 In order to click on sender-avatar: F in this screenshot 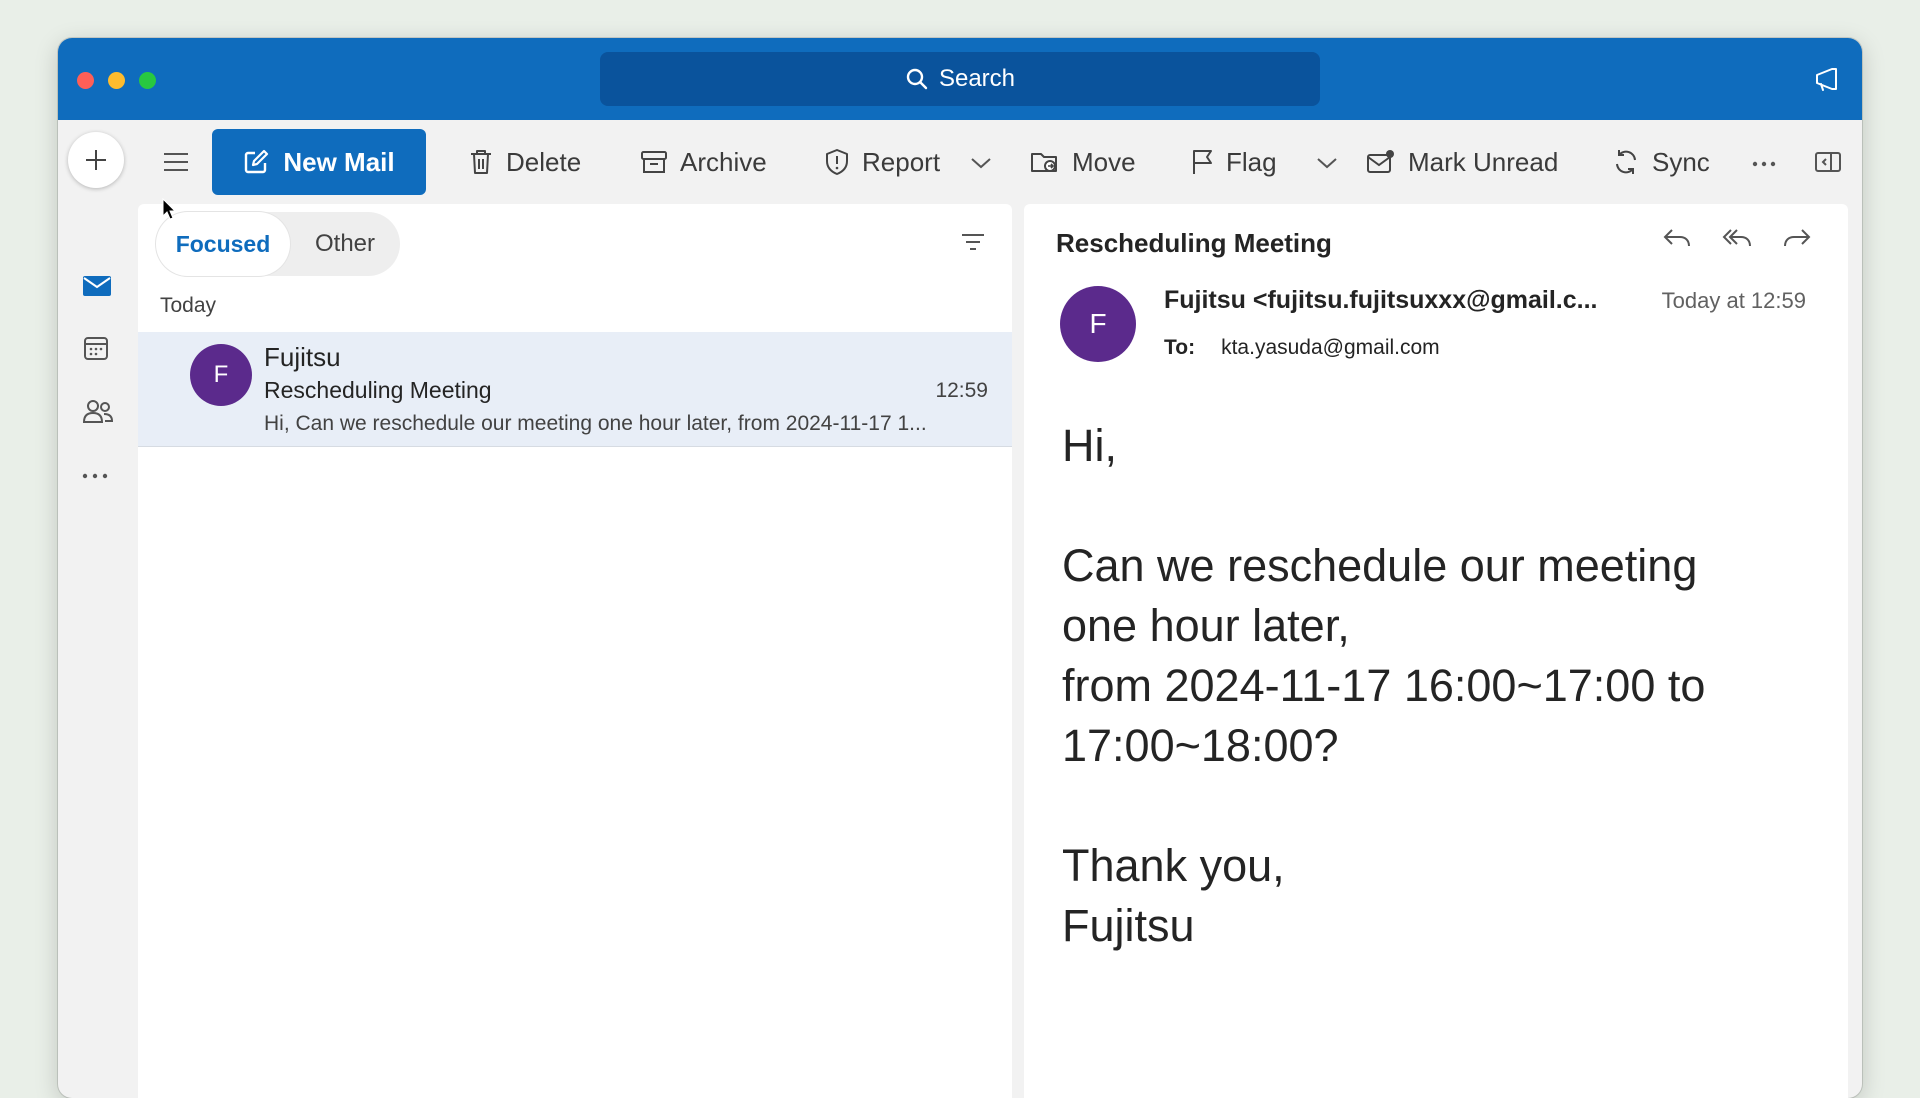, I will do `click(1098, 324)`.